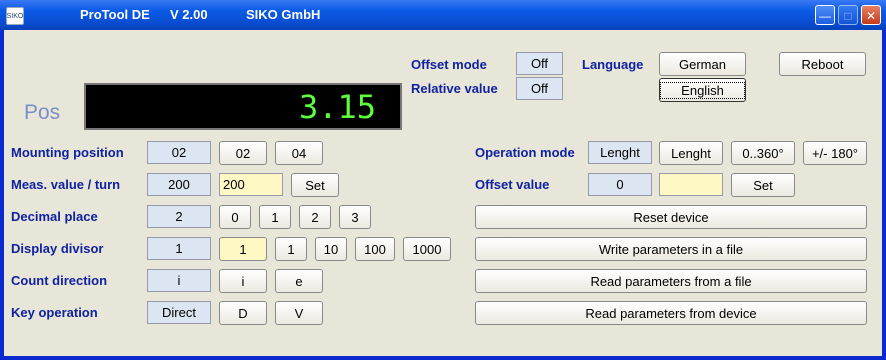  Describe the element at coordinates (449, 64) in the screenshot. I see `offset-mode-label: Offset mode` at that location.